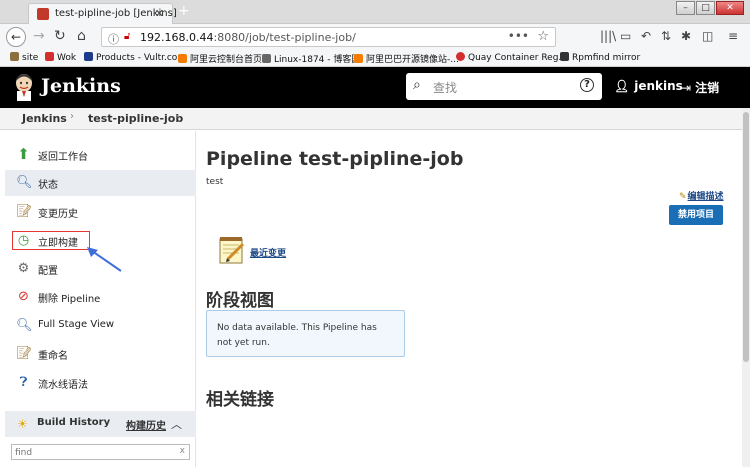  Describe the element at coordinates (23, 382) in the screenshot. I see `help-icon: ❓︎` at that location.